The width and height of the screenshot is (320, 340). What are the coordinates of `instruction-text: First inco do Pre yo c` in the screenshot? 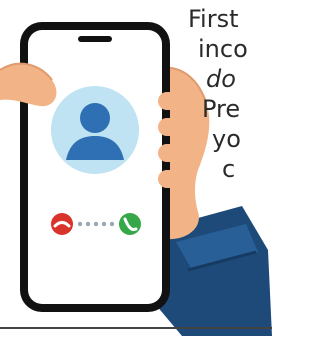 It's located at (230, 94).